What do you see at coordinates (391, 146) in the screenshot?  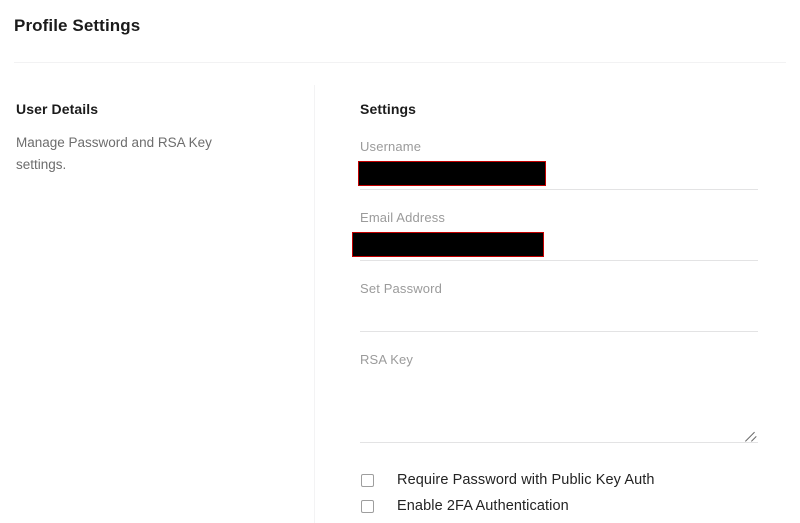 I see `username-label: Username` at bounding box center [391, 146].